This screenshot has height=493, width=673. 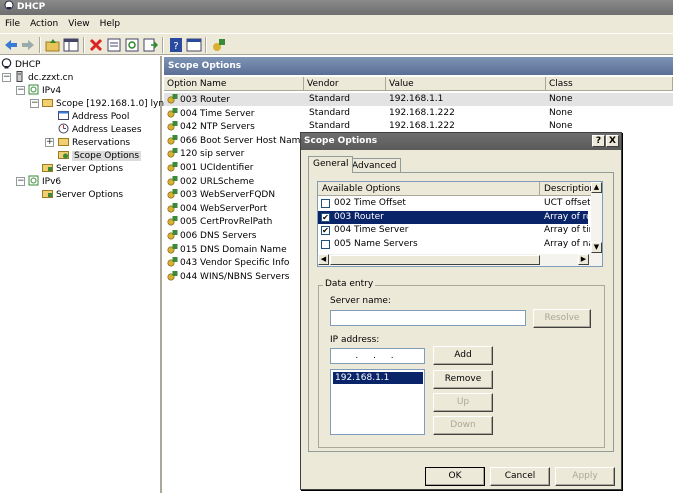 I want to click on help-icon: ?, so click(x=176, y=45).